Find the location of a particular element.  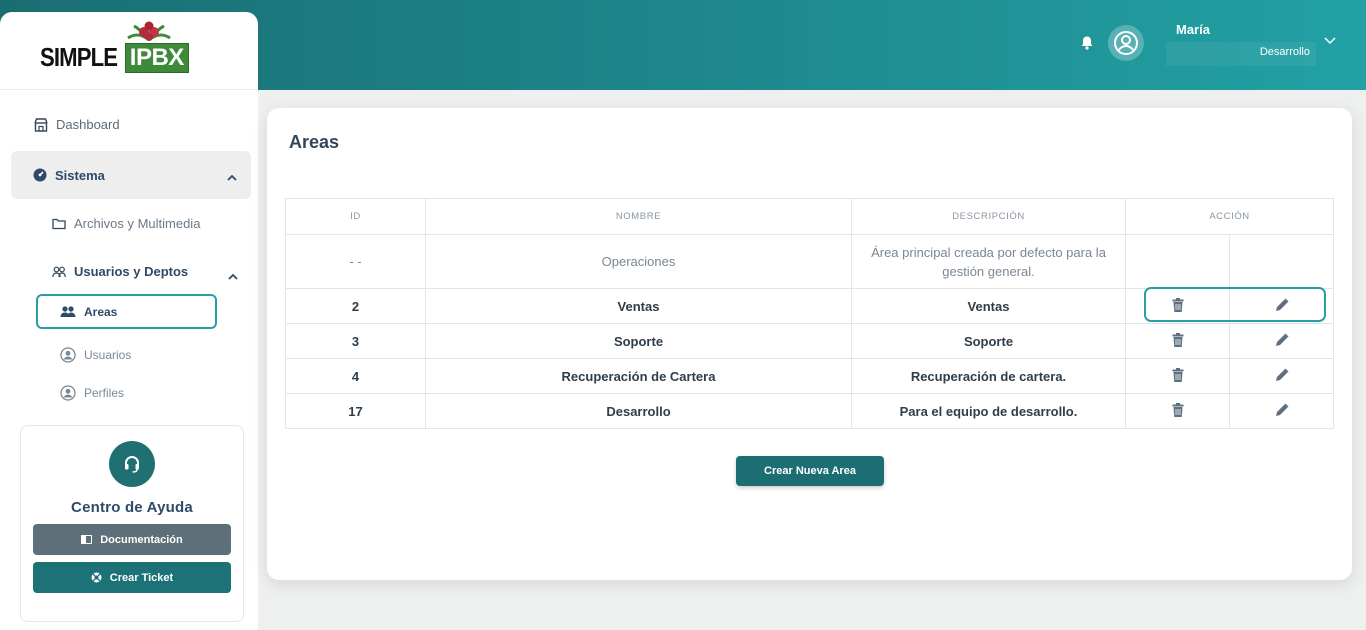

nav-dashboard-label: Dashboard is located at coordinates (88, 124).